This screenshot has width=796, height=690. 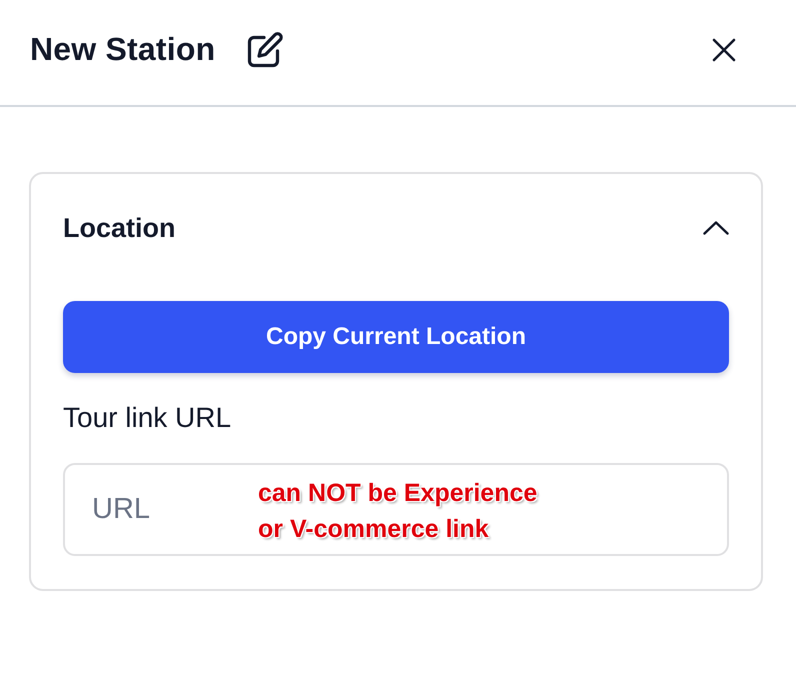 What do you see at coordinates (119, 228) in the screenshot?
I see `section-title: Location` at bounding box center [119, 228].